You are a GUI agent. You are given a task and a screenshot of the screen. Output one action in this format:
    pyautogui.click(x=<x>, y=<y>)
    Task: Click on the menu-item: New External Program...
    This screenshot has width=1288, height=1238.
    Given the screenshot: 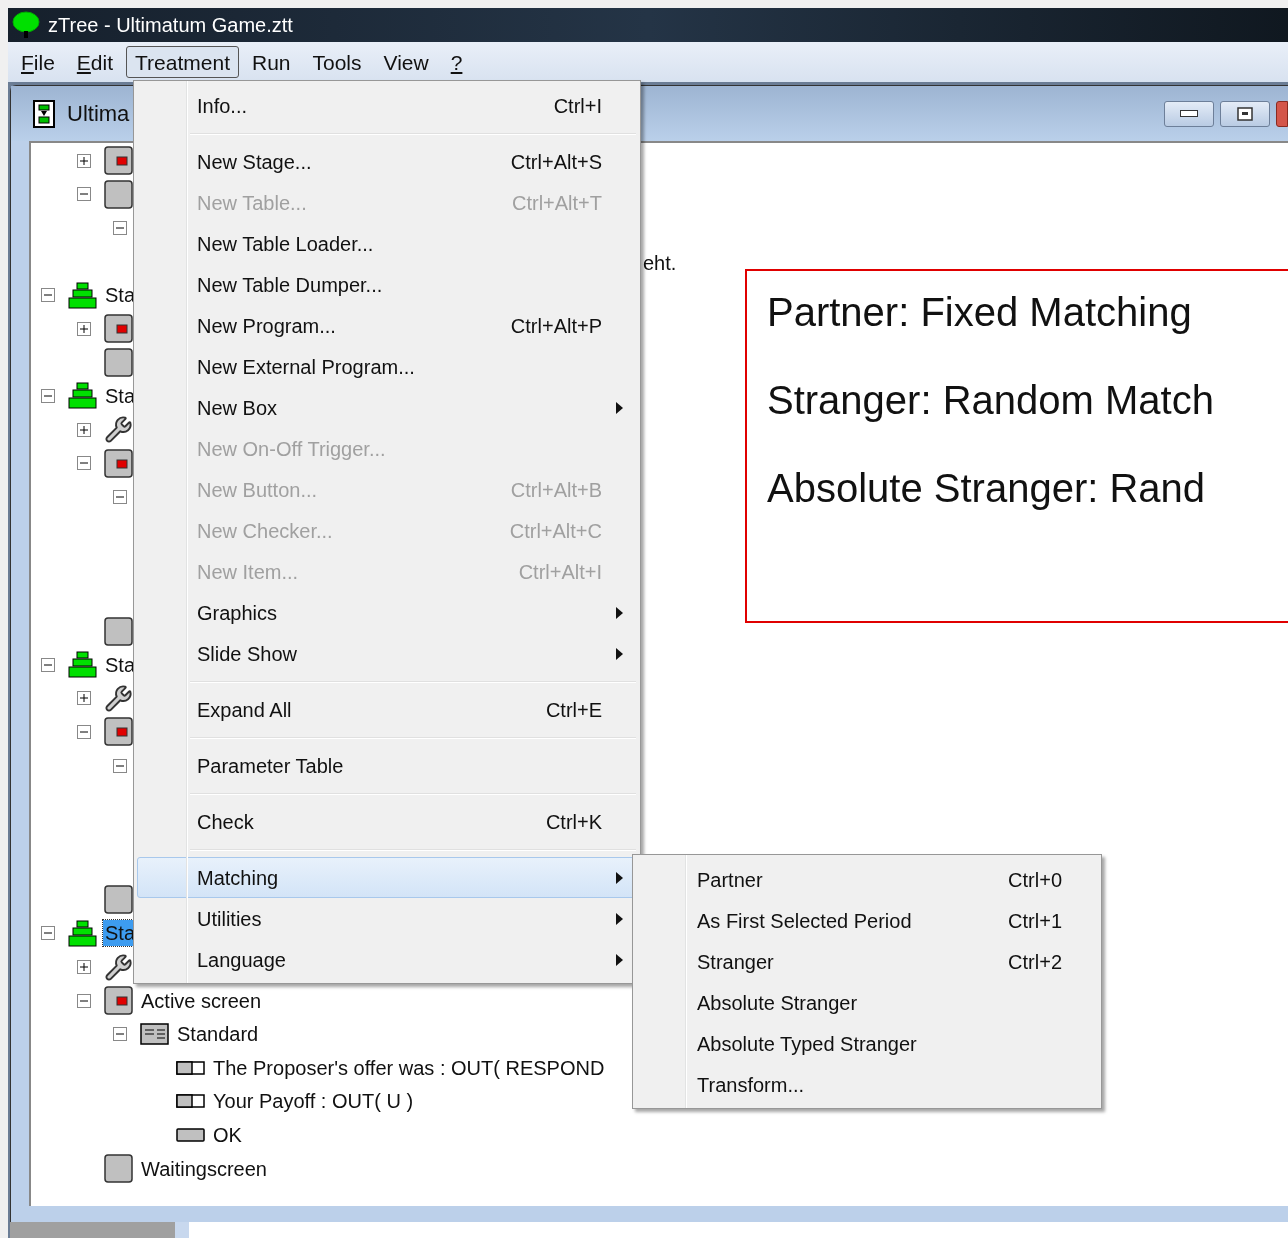 What is the action you would take?
    pyautogui.click(x=387, y=366)
    